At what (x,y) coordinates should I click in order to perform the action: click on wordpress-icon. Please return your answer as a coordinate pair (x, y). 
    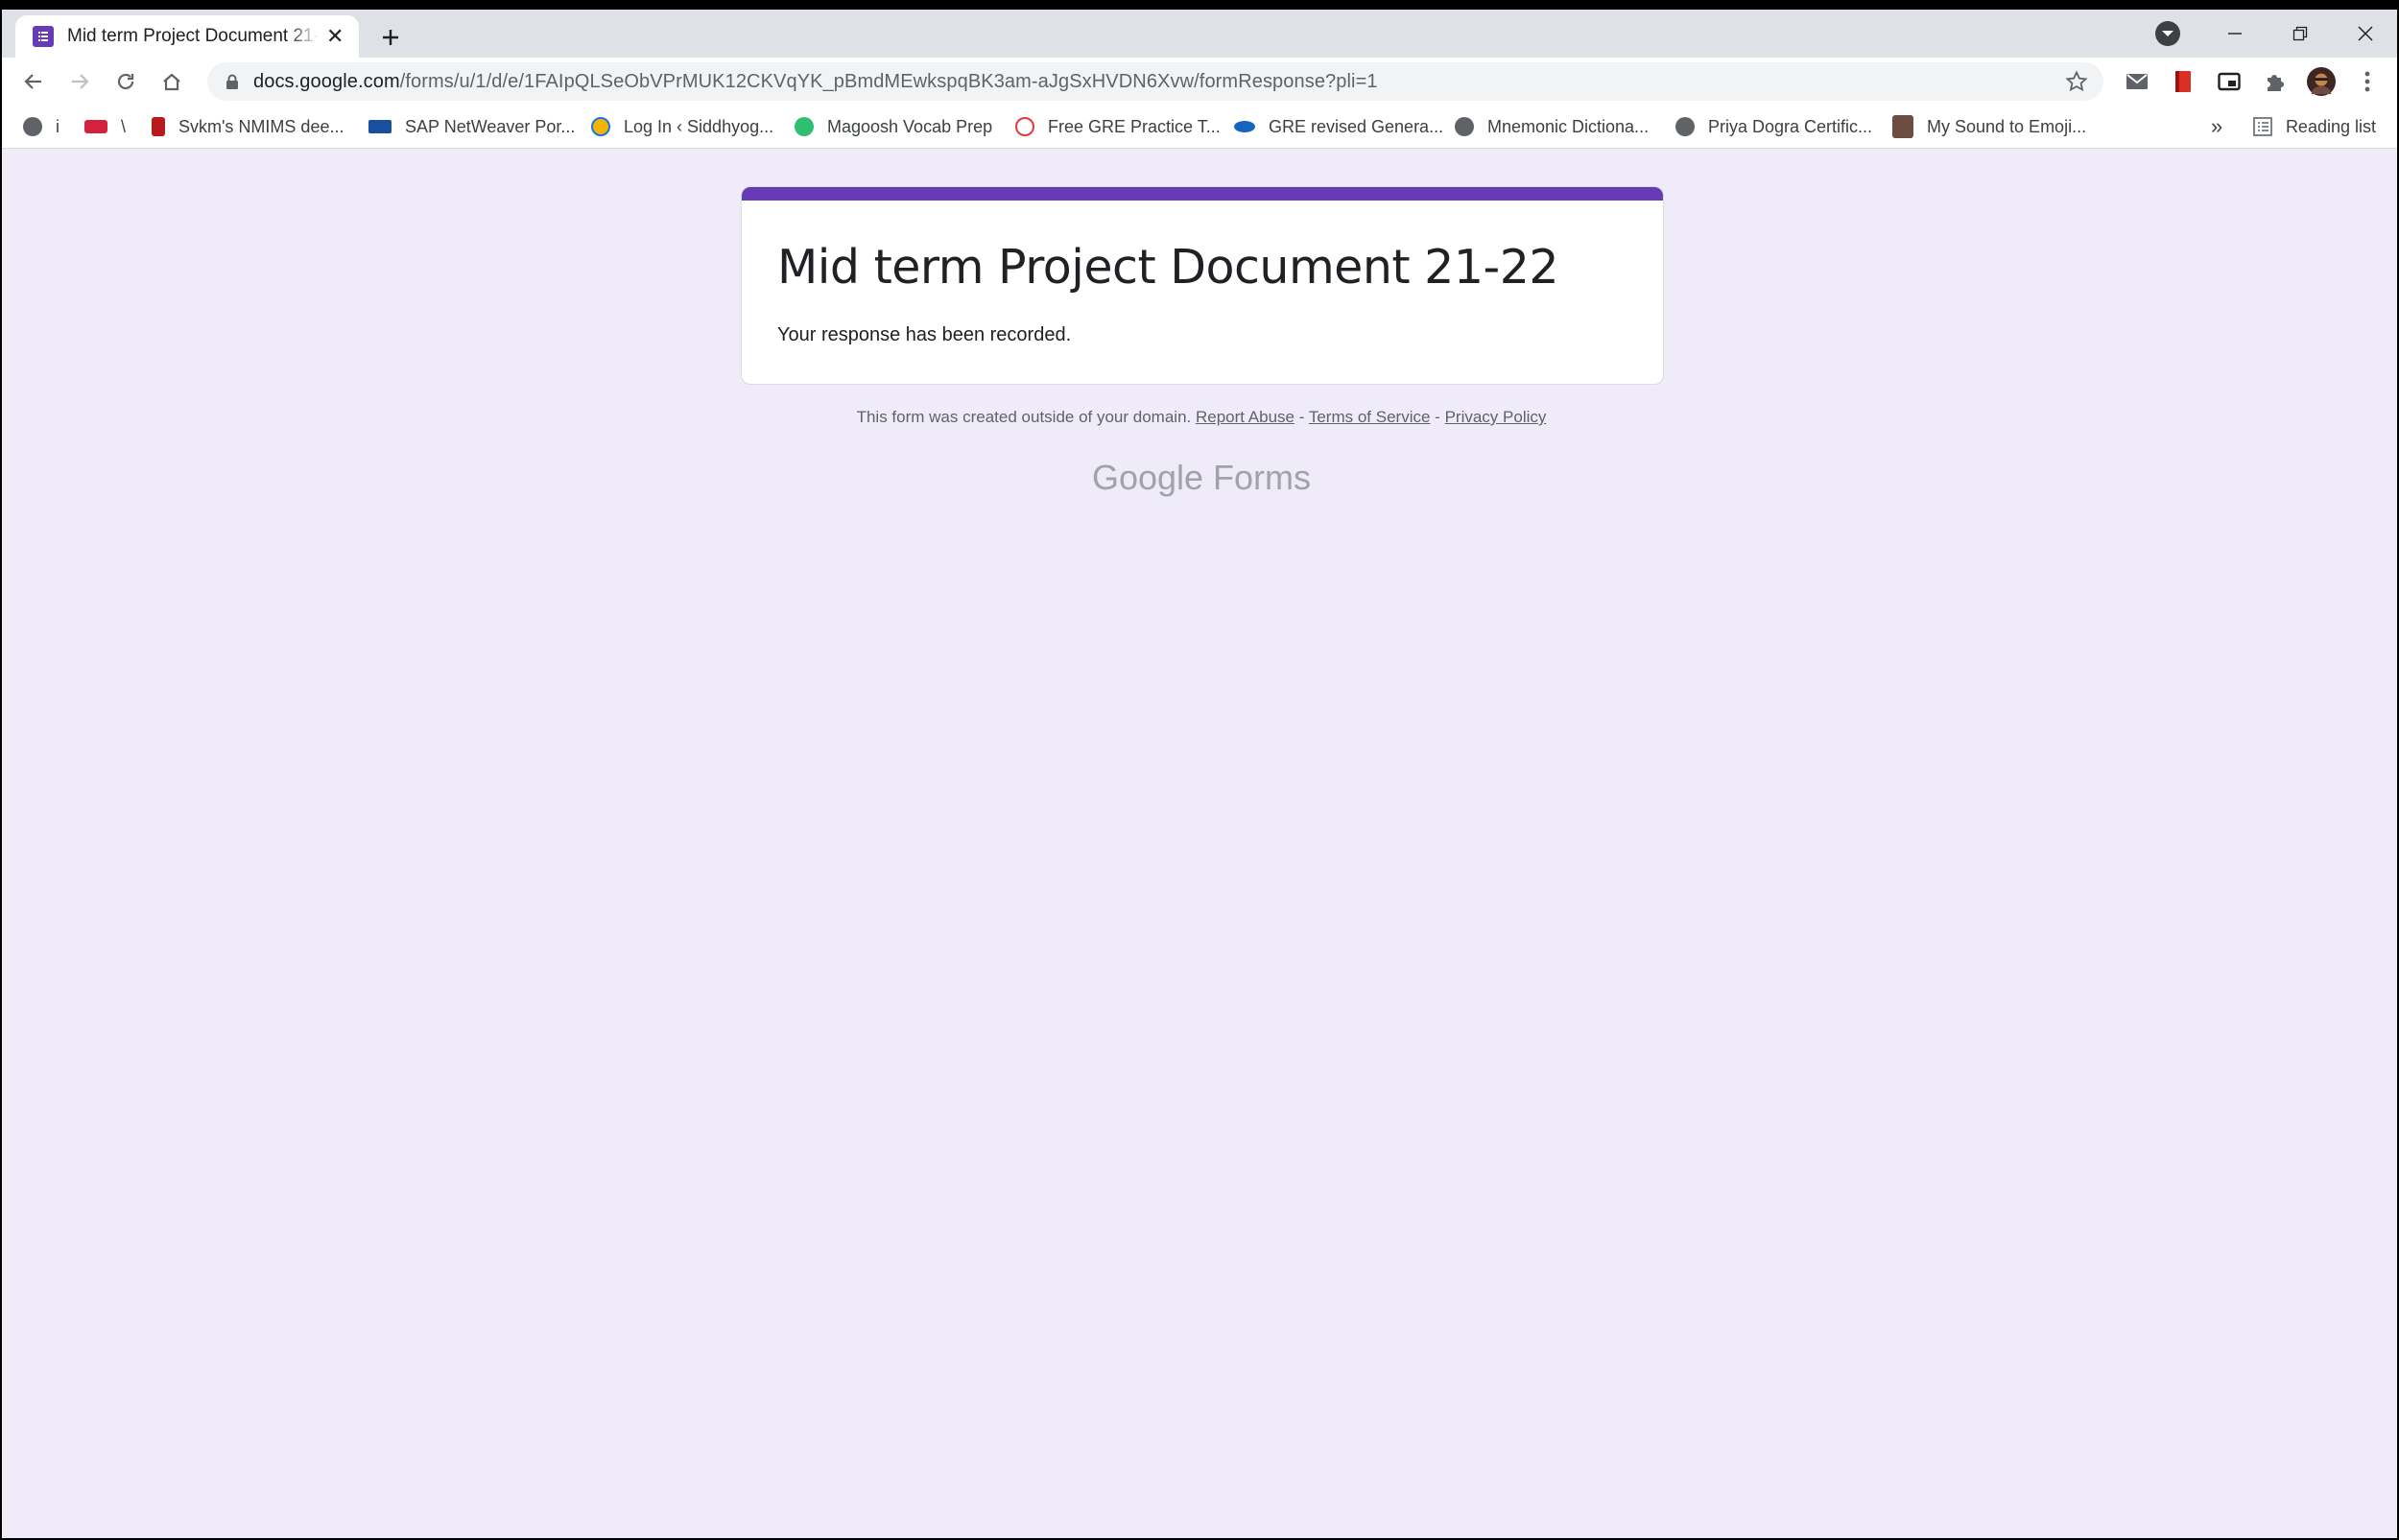
    Looking at the image, I should click on (601, 126).